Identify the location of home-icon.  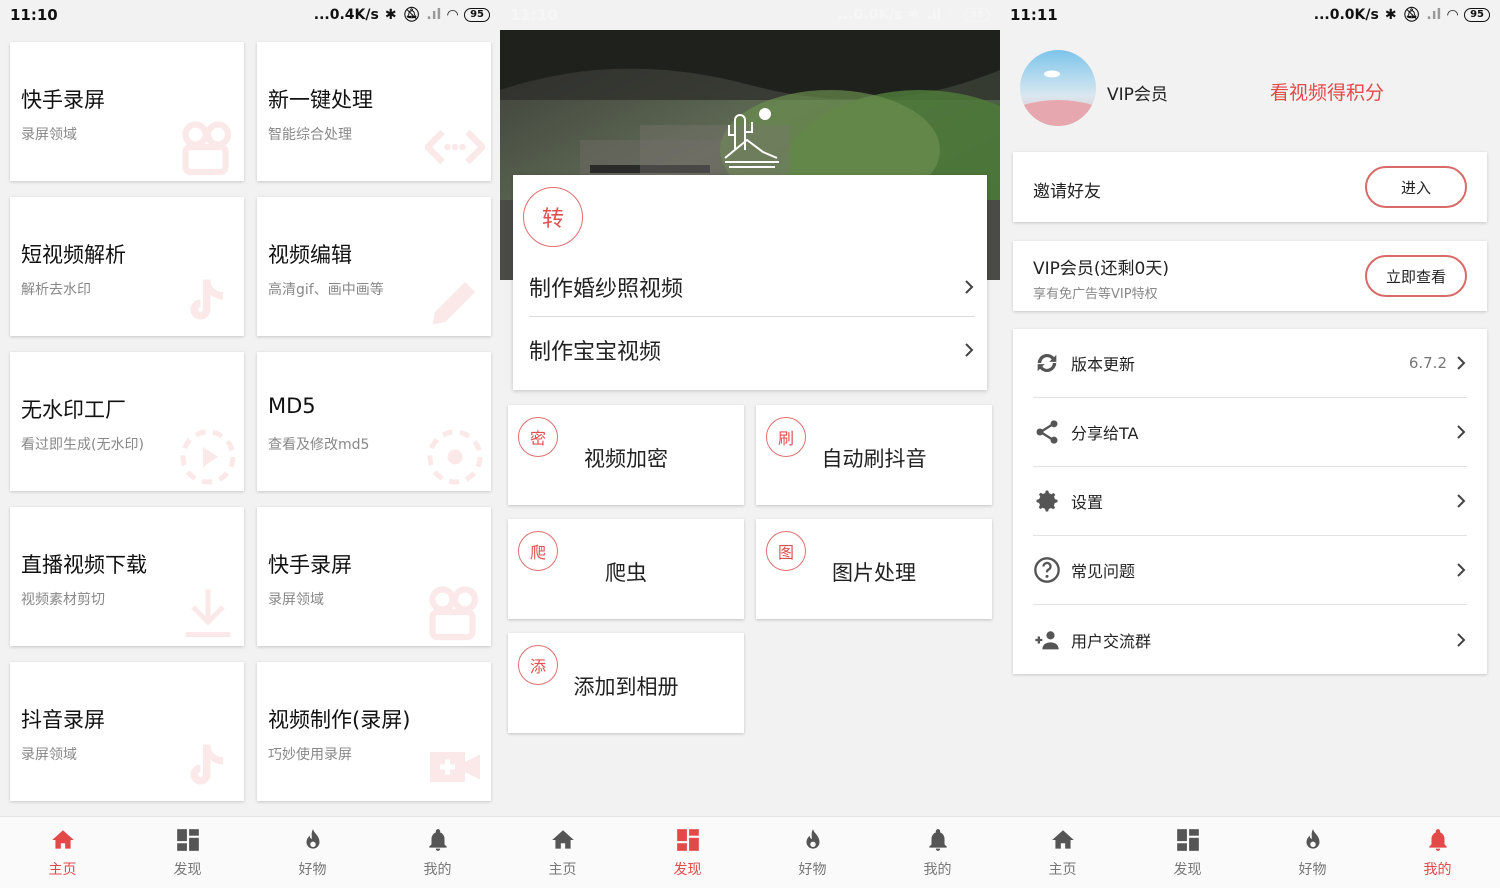
(1062, 839).